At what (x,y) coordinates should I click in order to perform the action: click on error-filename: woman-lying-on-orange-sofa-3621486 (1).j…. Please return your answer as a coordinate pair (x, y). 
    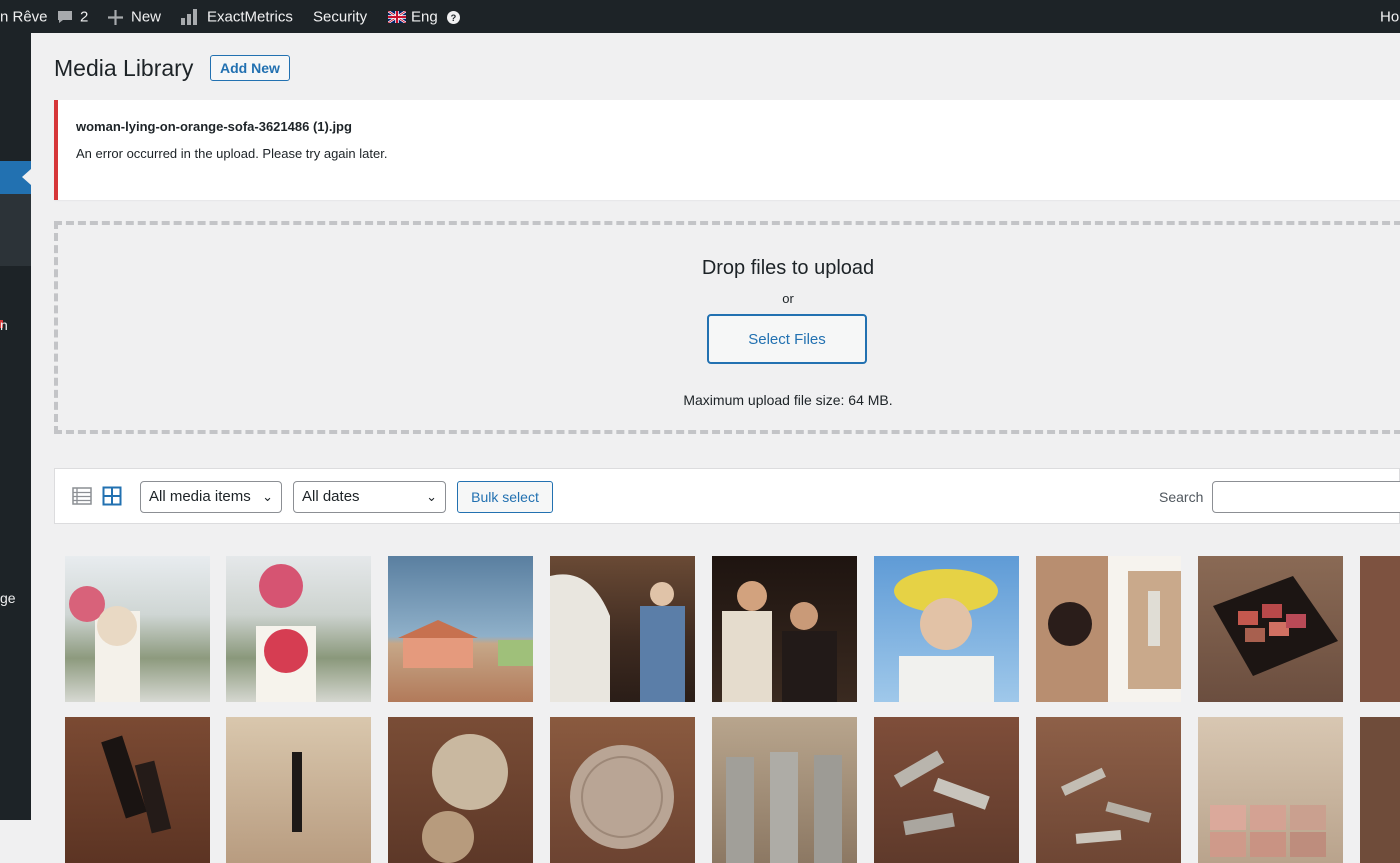
    Looking at the image, I should click on (214, 126).